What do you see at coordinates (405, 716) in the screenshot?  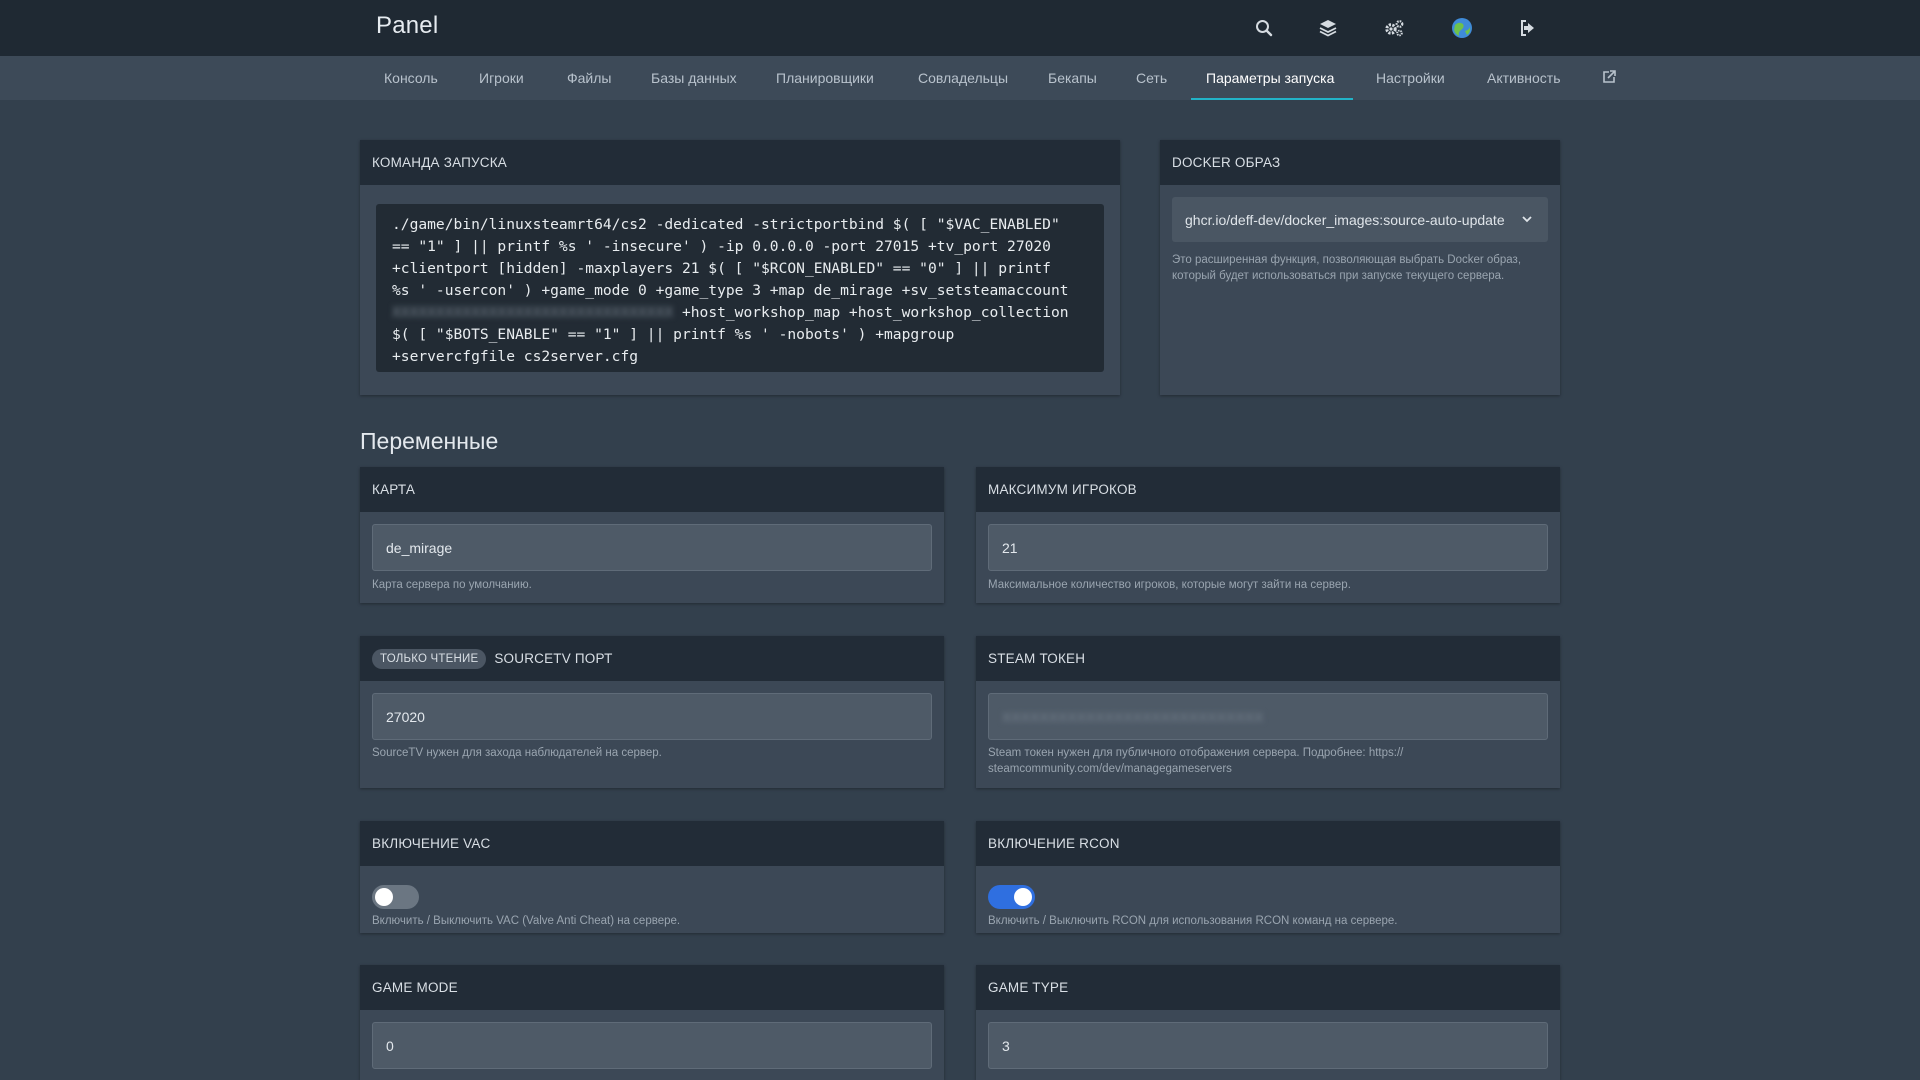 I see `input-value: 27020` at bounding box center [405, 716].